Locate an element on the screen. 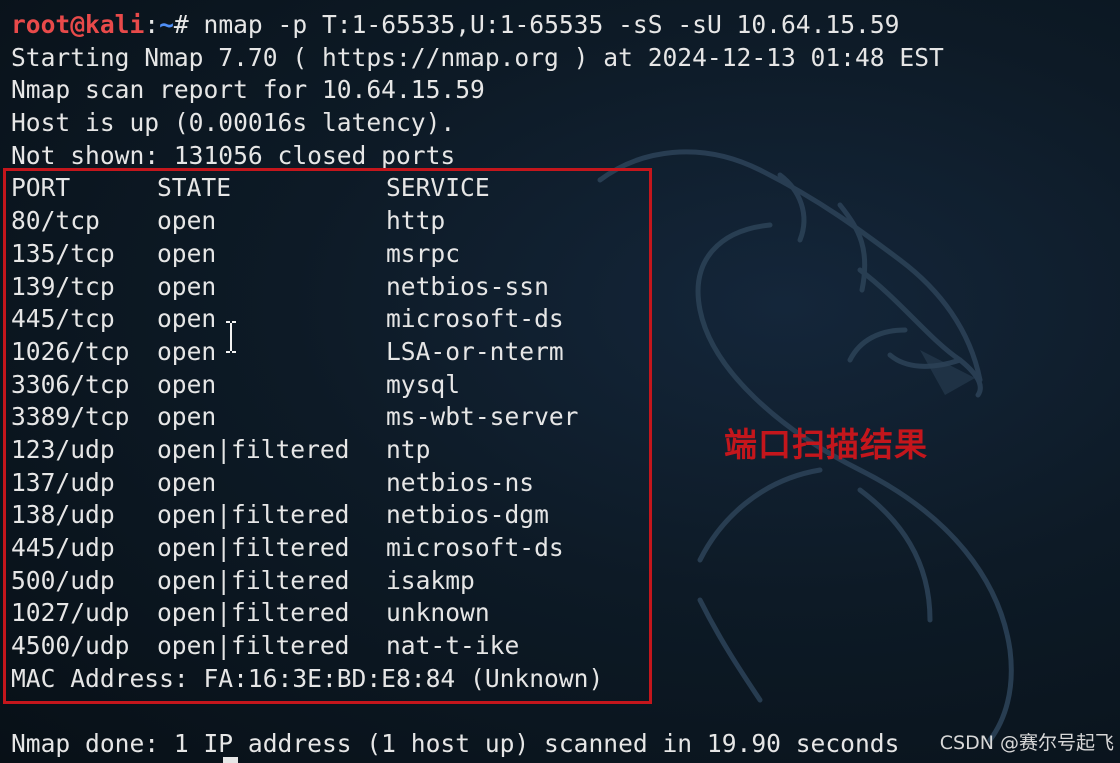 This screenshot has height=763, width=1120. annotation-label: 端口扫描结果 is located at coordinates (826, 444).